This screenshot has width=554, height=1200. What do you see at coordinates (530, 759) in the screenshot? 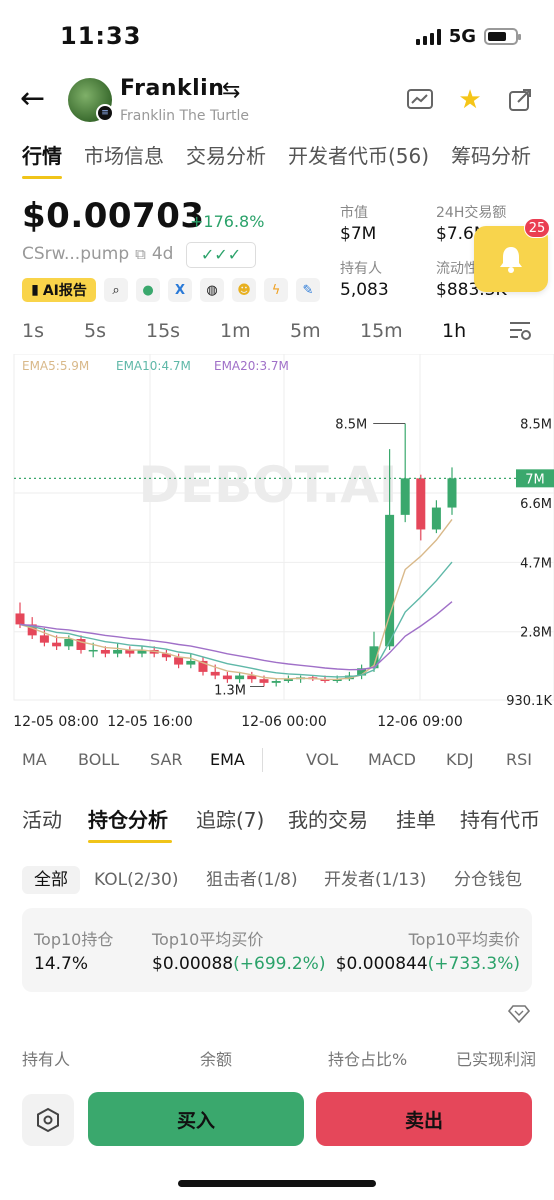
I see `indicator-rsi: RSI` at bounding box center [530, 759].